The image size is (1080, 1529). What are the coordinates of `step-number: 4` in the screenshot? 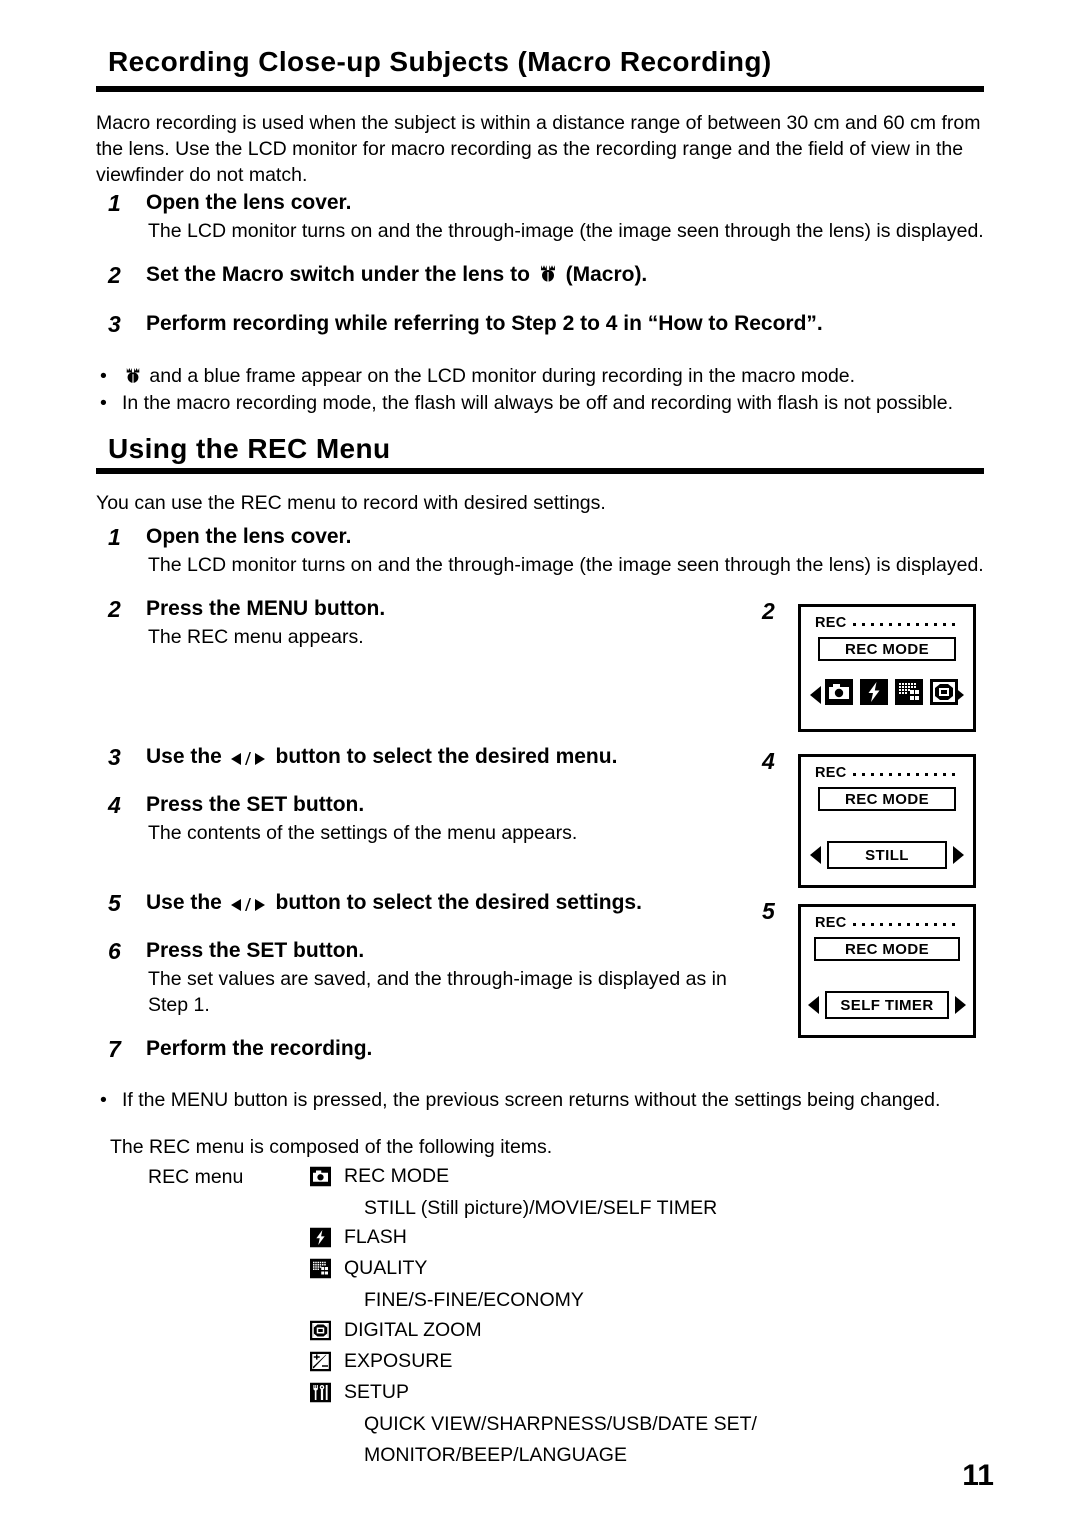 It's located at (114, 805).